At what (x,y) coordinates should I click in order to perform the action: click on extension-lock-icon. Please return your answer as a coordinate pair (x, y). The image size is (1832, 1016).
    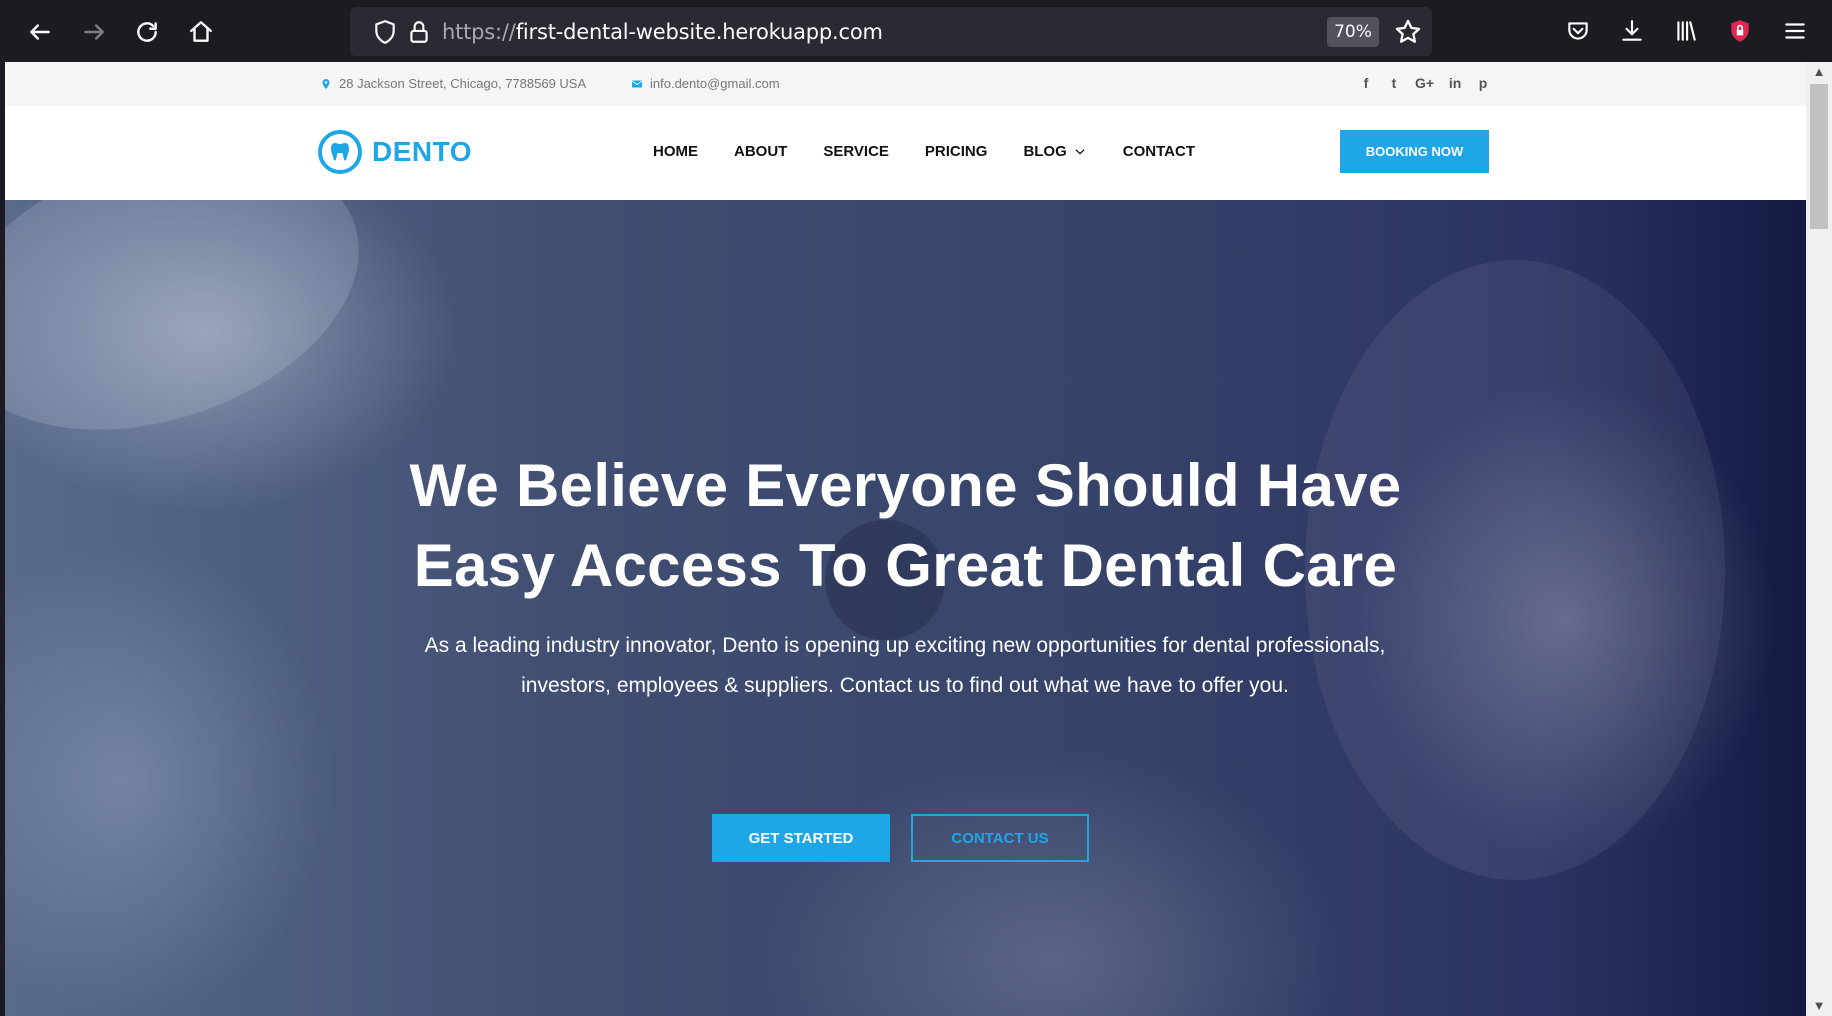
    Looking at the image, I should click on (1740, 31).